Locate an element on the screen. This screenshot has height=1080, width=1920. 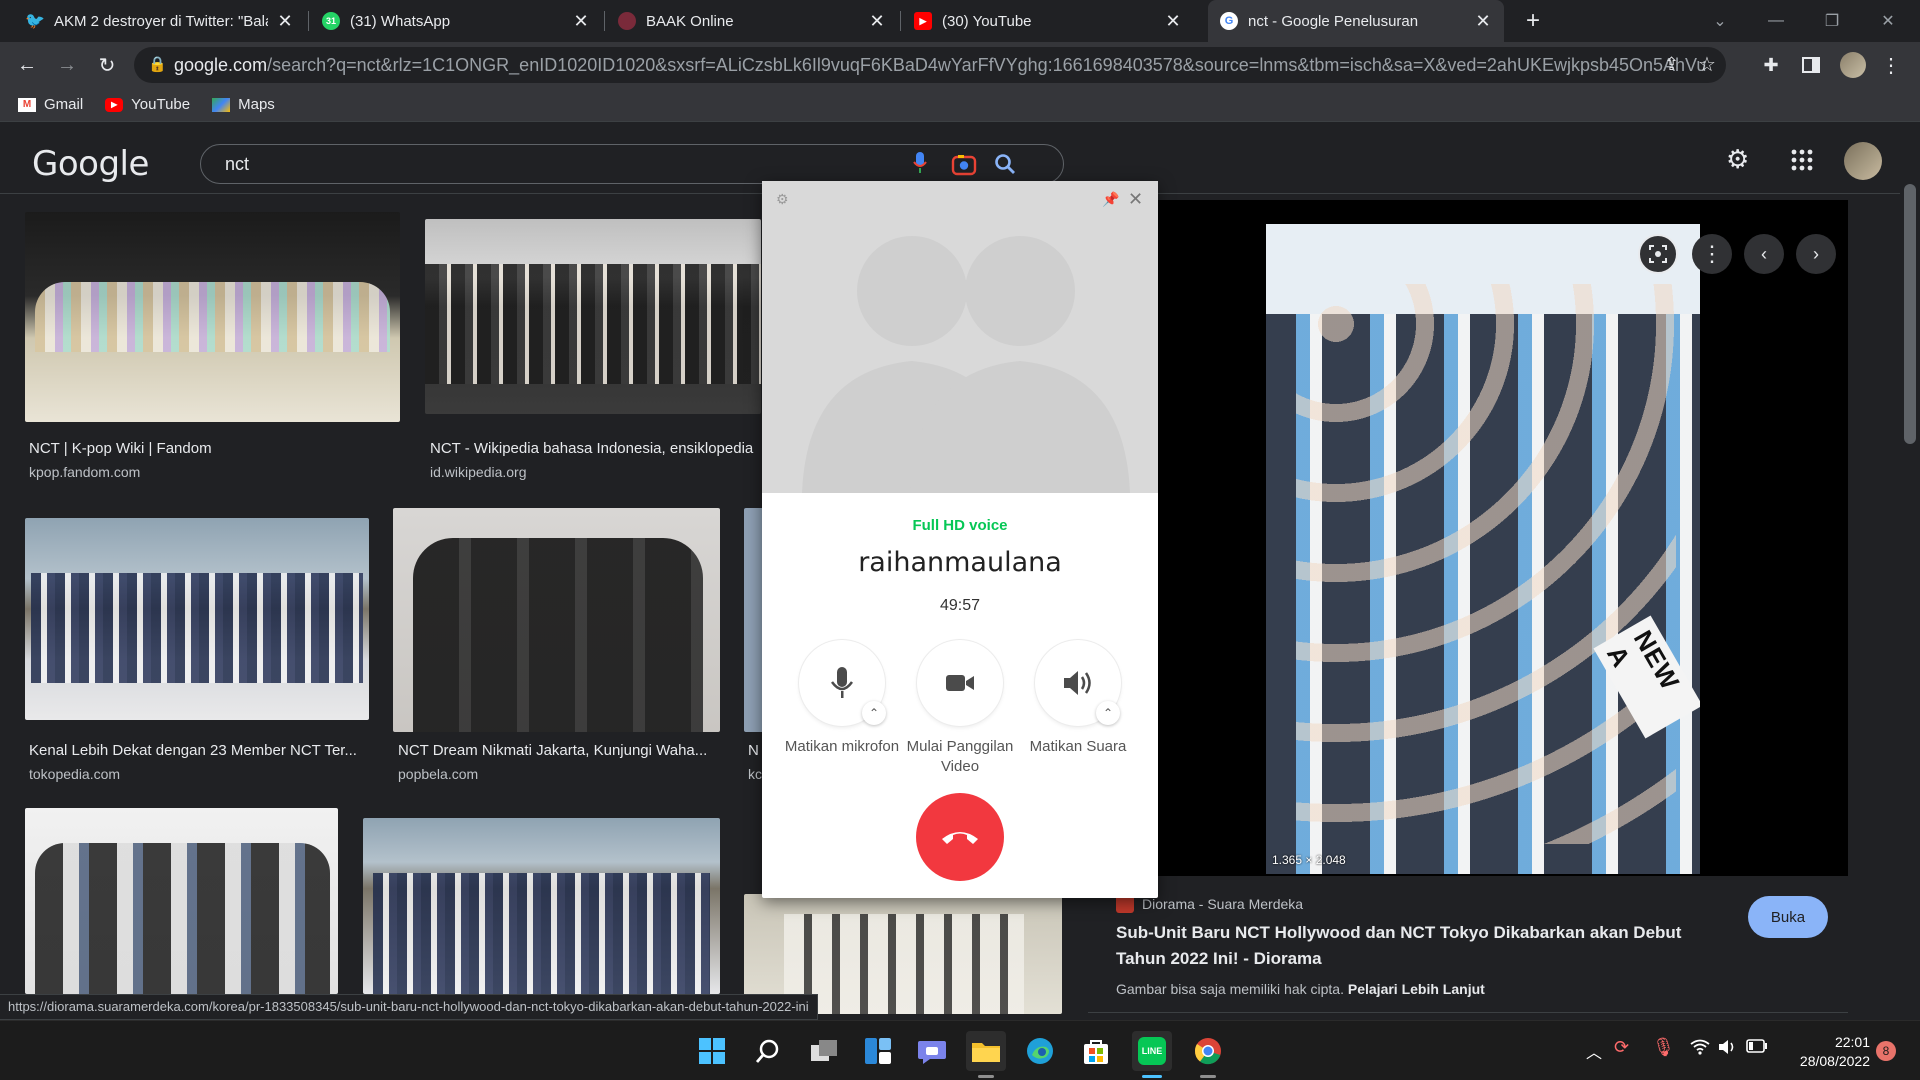
line-icon: LINE is located at coordinates (1152, 1051).